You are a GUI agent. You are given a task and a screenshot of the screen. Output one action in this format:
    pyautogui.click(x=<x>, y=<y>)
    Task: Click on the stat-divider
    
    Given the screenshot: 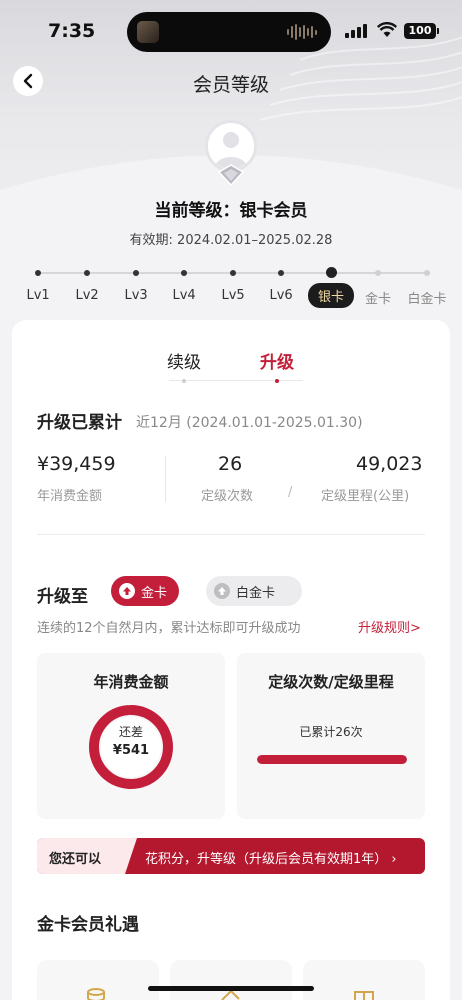 What is the action you would take?
    pyautogui.click(x=165, y=479)
    